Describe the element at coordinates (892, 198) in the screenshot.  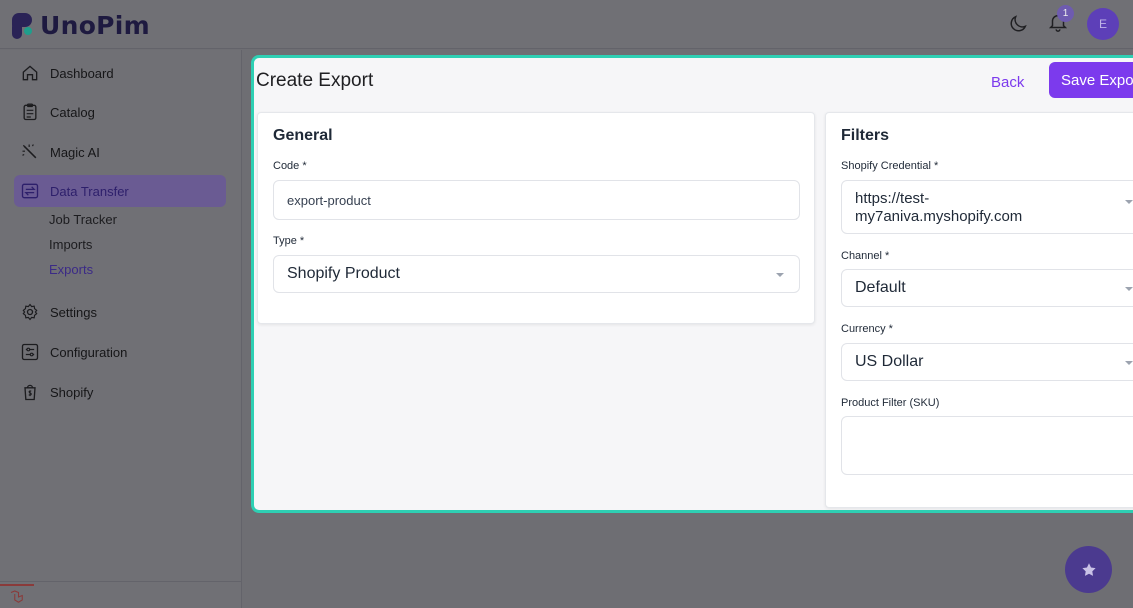
I see `credential-value-line1: https://test-` at that location.